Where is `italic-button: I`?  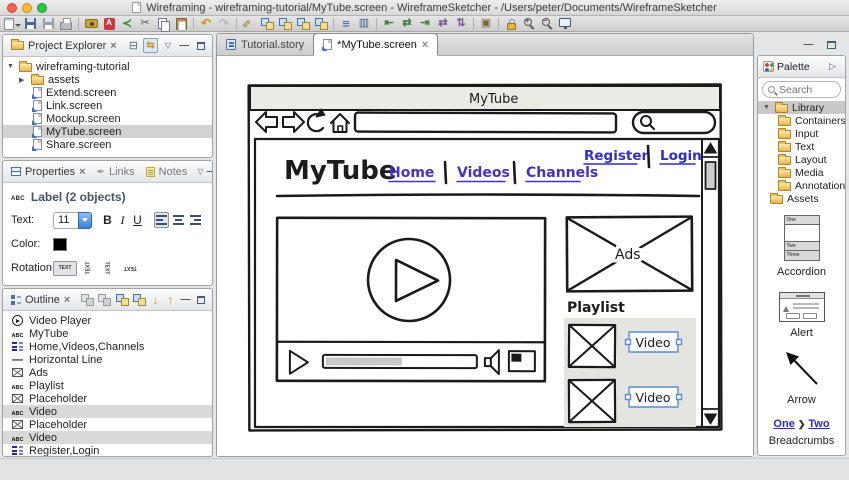
italic-button: I is located at coordinates (122, 220).